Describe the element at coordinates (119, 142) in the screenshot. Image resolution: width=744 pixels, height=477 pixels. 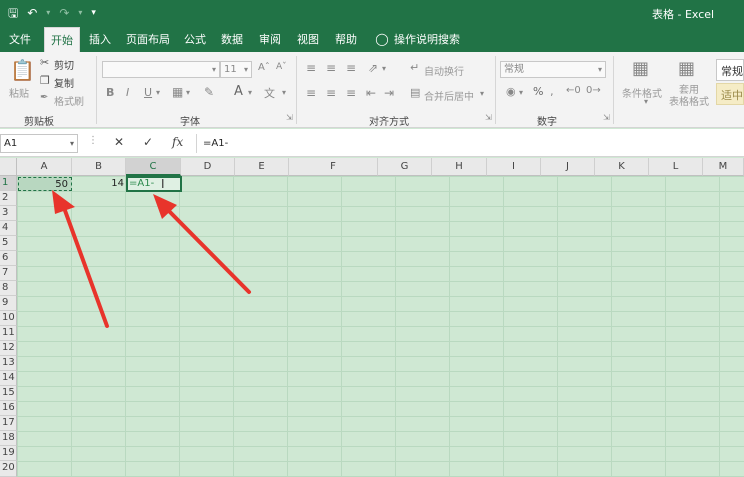
I see `cancel-entry-icon: ✕` at that location.